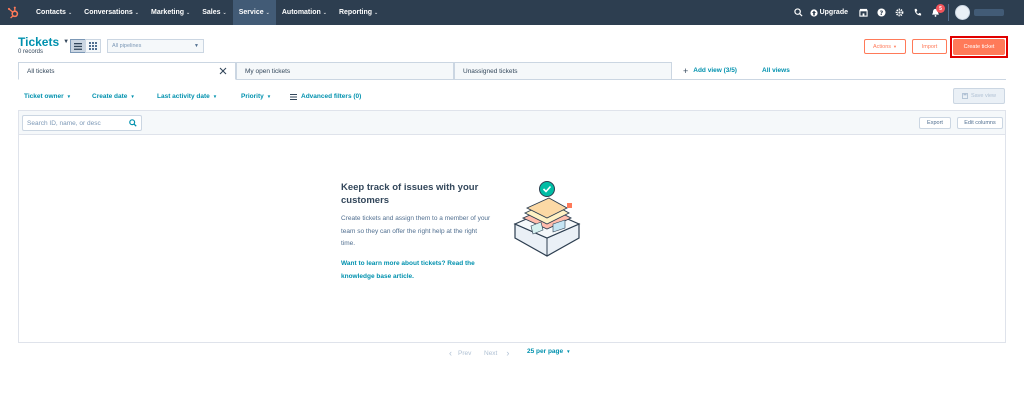 The width and height of the screenshot is (1024, 398). I want to click on pipeline-select: All pipelines ▼, so click(155, 46).